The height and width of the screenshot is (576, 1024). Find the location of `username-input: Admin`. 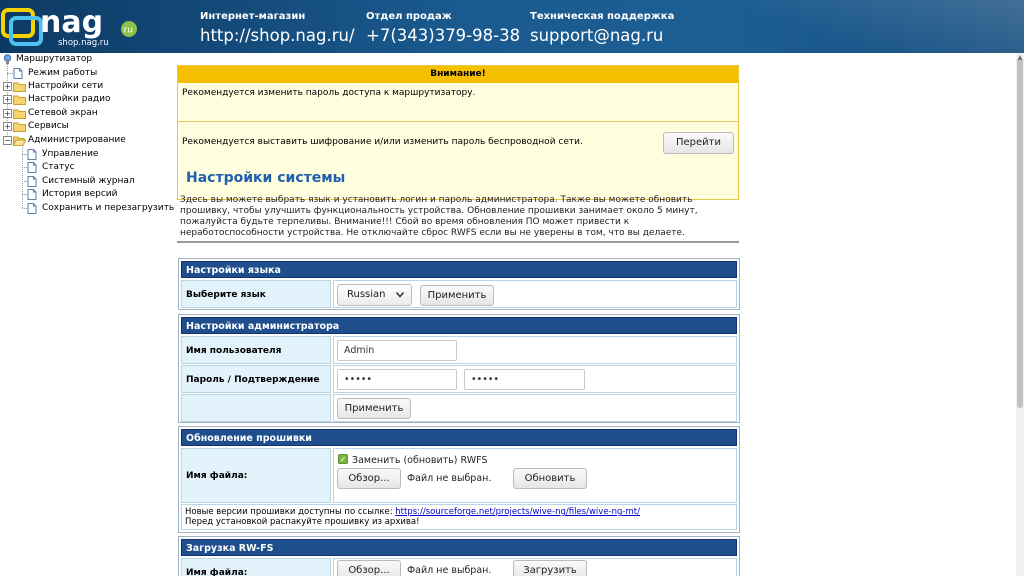

username-input: Admin is located at coordinates (397, 350).